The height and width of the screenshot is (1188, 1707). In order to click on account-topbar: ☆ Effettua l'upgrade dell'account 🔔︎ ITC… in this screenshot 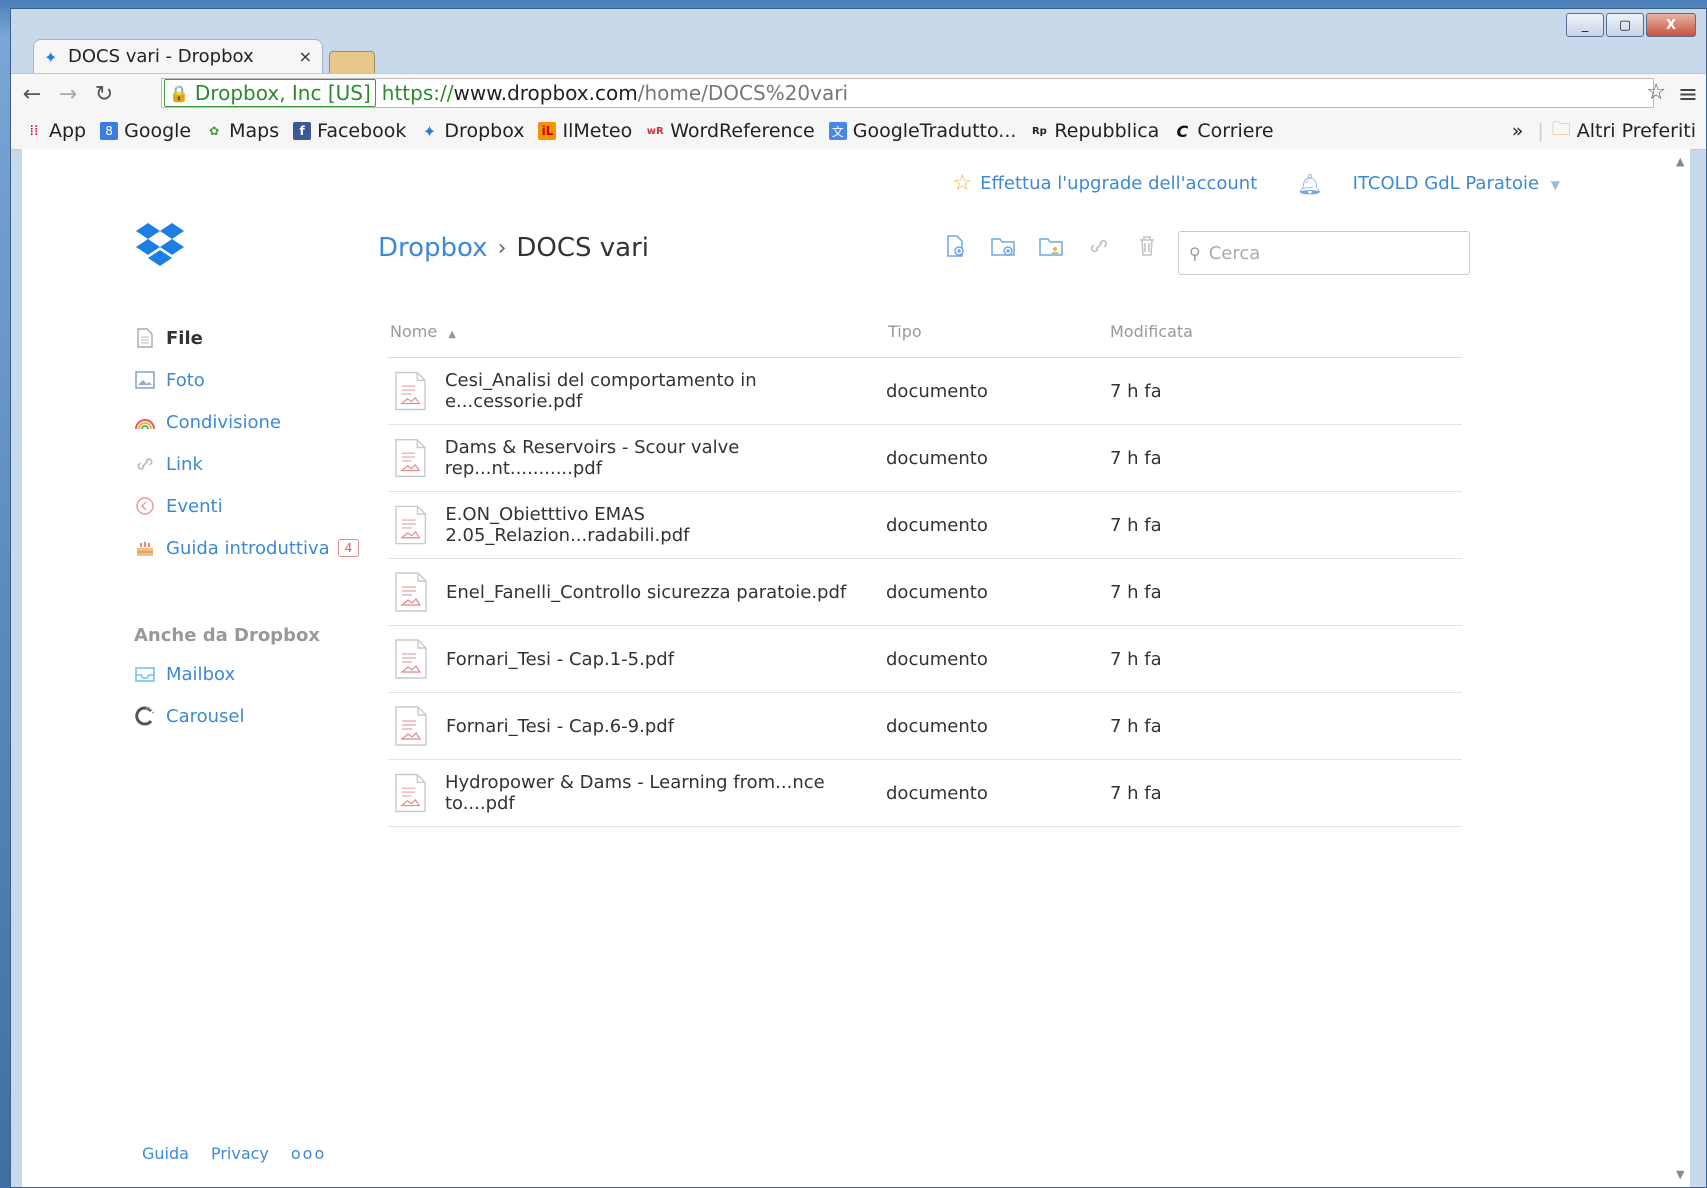, I will do `click(1256, 183)`.